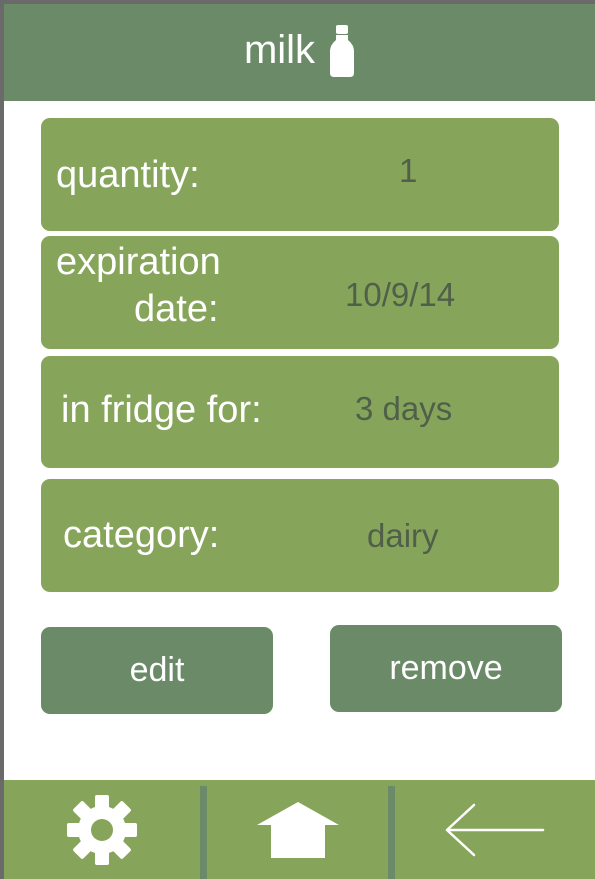 The height and width of the screenshot is (879, 595). What do you see at coordinates (300, 292) in the screenshot?
I see `expiration-card: expiration date: 10/9/14` at bounding box center [300, 292].